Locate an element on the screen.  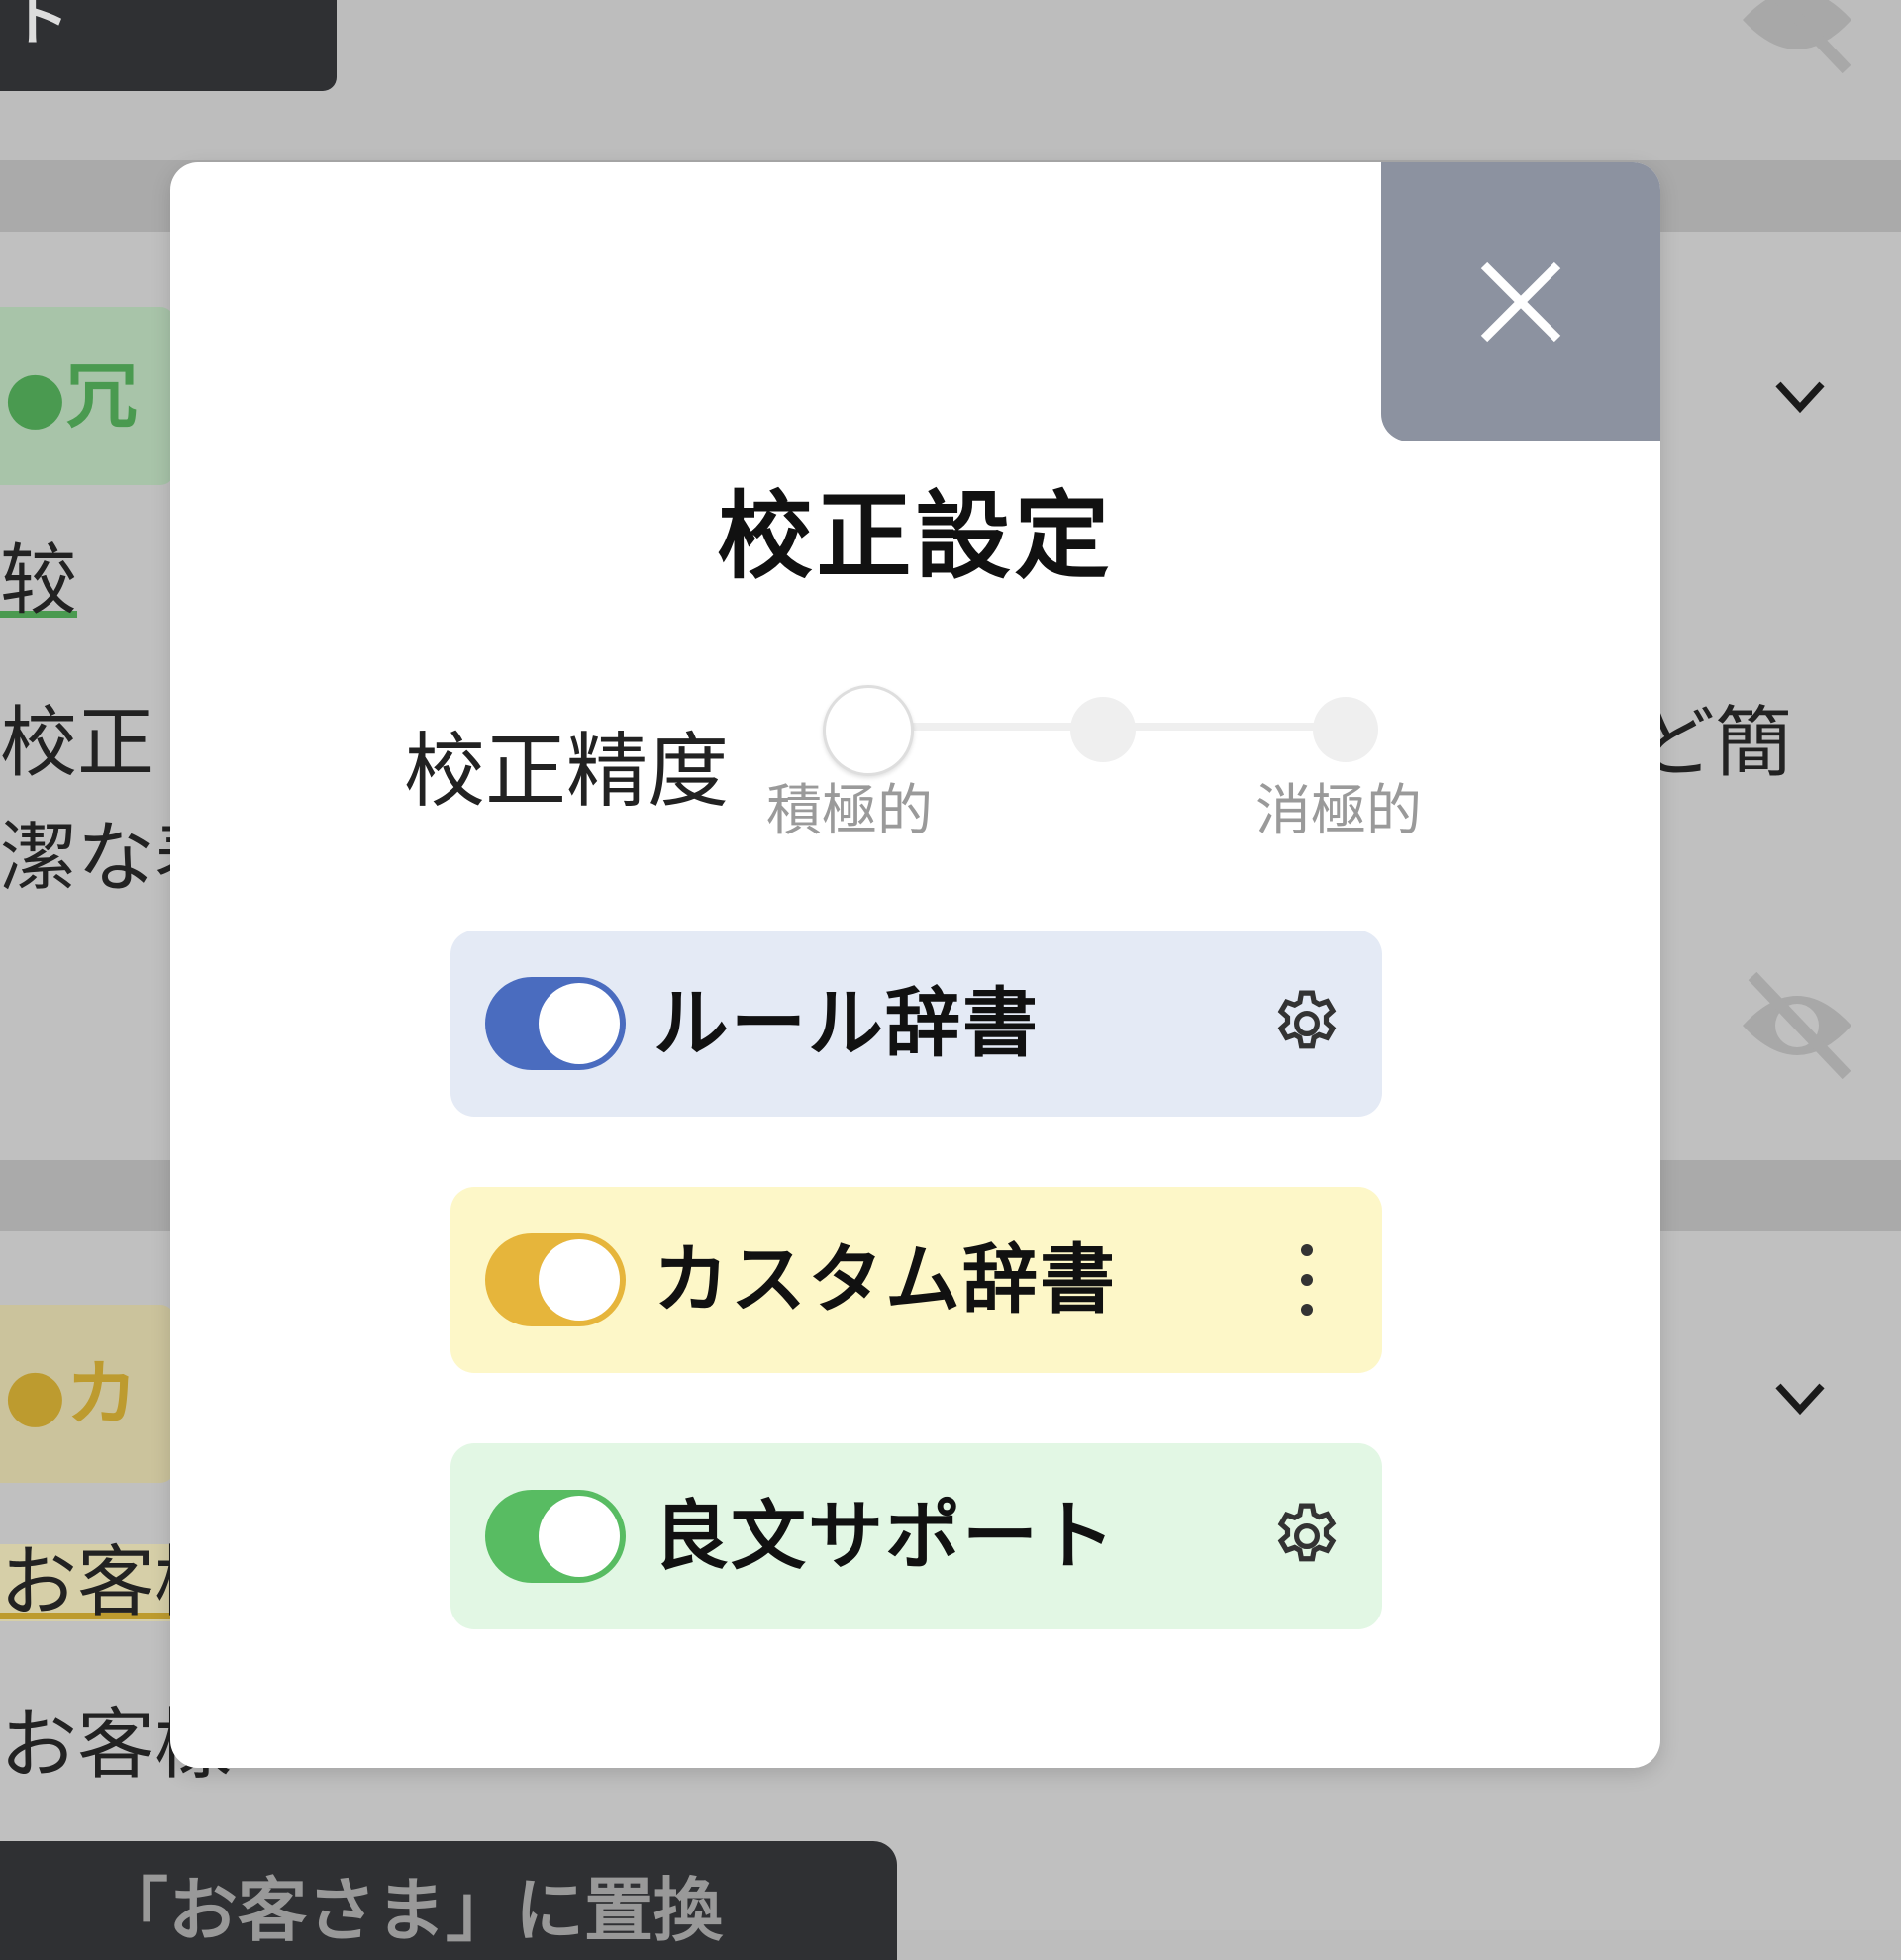
slider-min-label: 積極的 is located at coordinates (849, 811).